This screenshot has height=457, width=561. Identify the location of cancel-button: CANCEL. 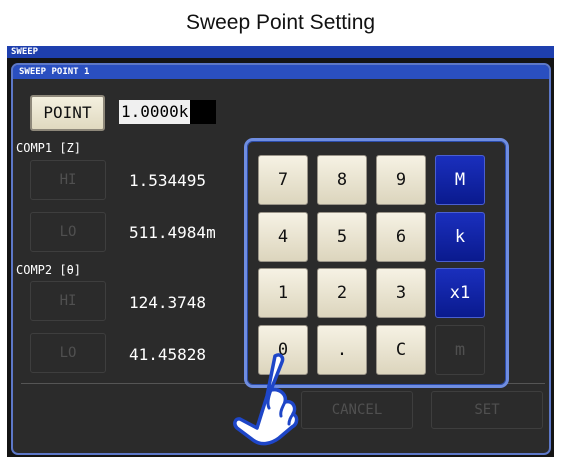
(357, 410).